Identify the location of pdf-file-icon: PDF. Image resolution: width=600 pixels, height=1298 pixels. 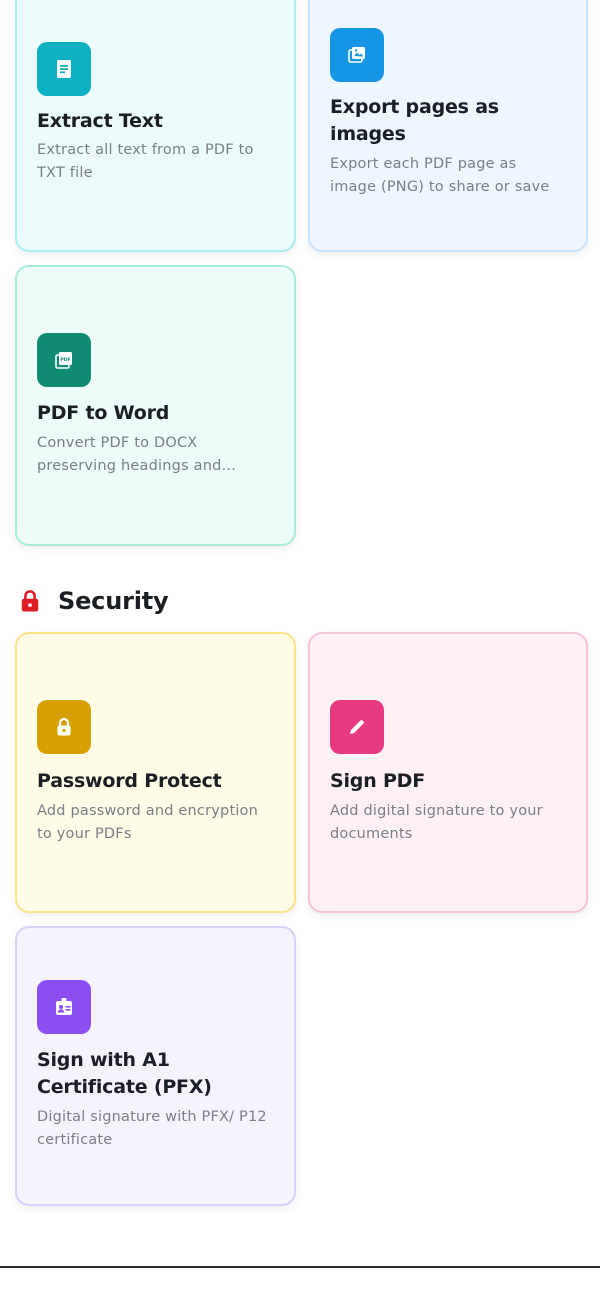
(64, 360).